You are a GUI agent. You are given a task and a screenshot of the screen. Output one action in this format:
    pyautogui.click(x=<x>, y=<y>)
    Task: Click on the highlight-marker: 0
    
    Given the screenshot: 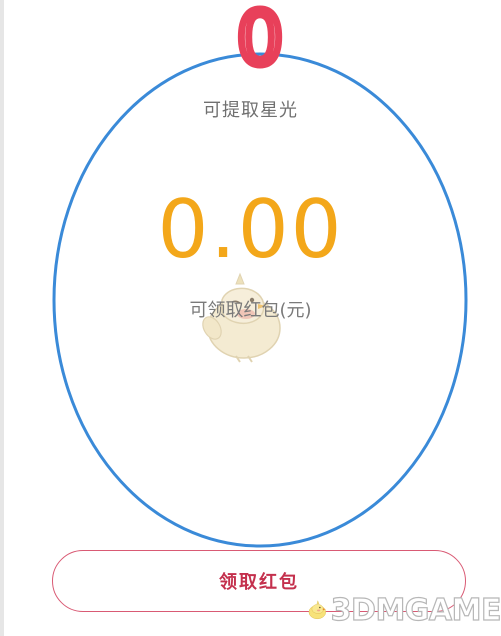 What is the action you would take?
    pyautogui.click(x=259, y=41)
    